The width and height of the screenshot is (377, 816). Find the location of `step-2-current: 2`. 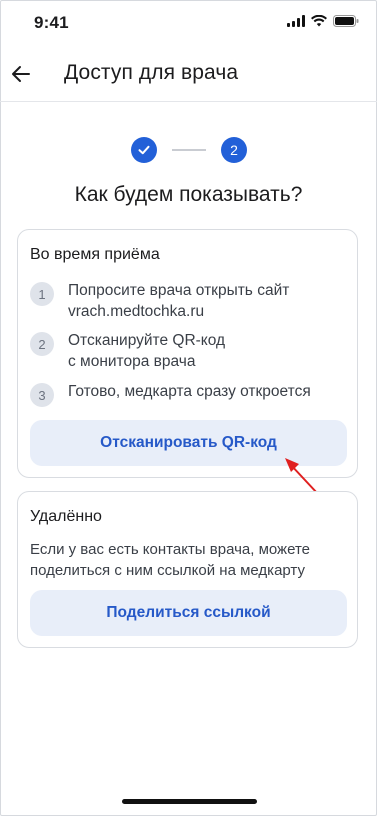

step-2-current: 2 is located at coordinates (234, 150).